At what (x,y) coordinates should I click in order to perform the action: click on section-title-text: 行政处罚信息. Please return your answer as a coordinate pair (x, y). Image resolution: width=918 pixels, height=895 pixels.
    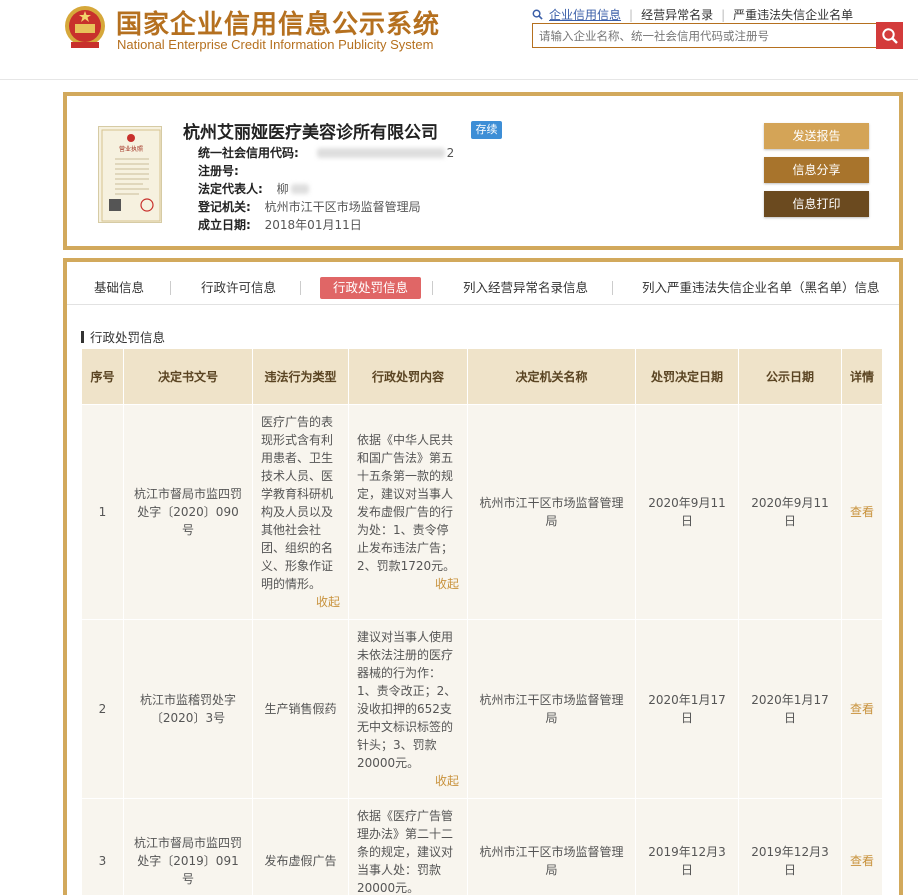
    Looking at the image, I should click on (128, 337).